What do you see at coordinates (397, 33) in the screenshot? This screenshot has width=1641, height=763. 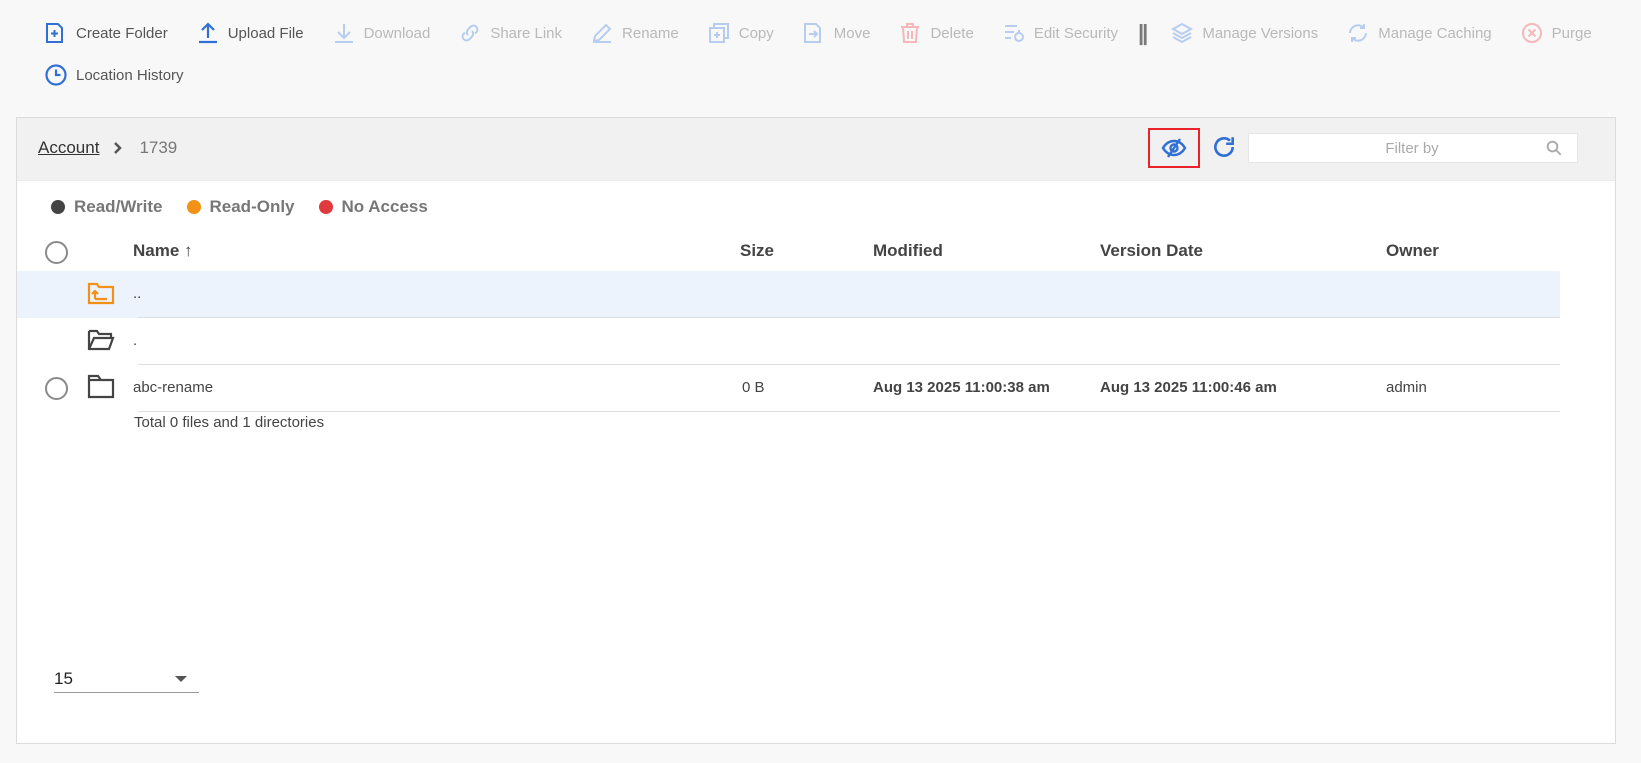 I see `download-label: Download` at bounding box center [397, 33].